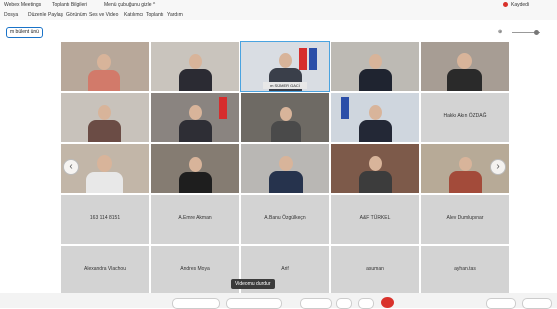  Describe the element at coordinates (387, 302) in the screenshot. I see `leave-meeting-button` at that location.